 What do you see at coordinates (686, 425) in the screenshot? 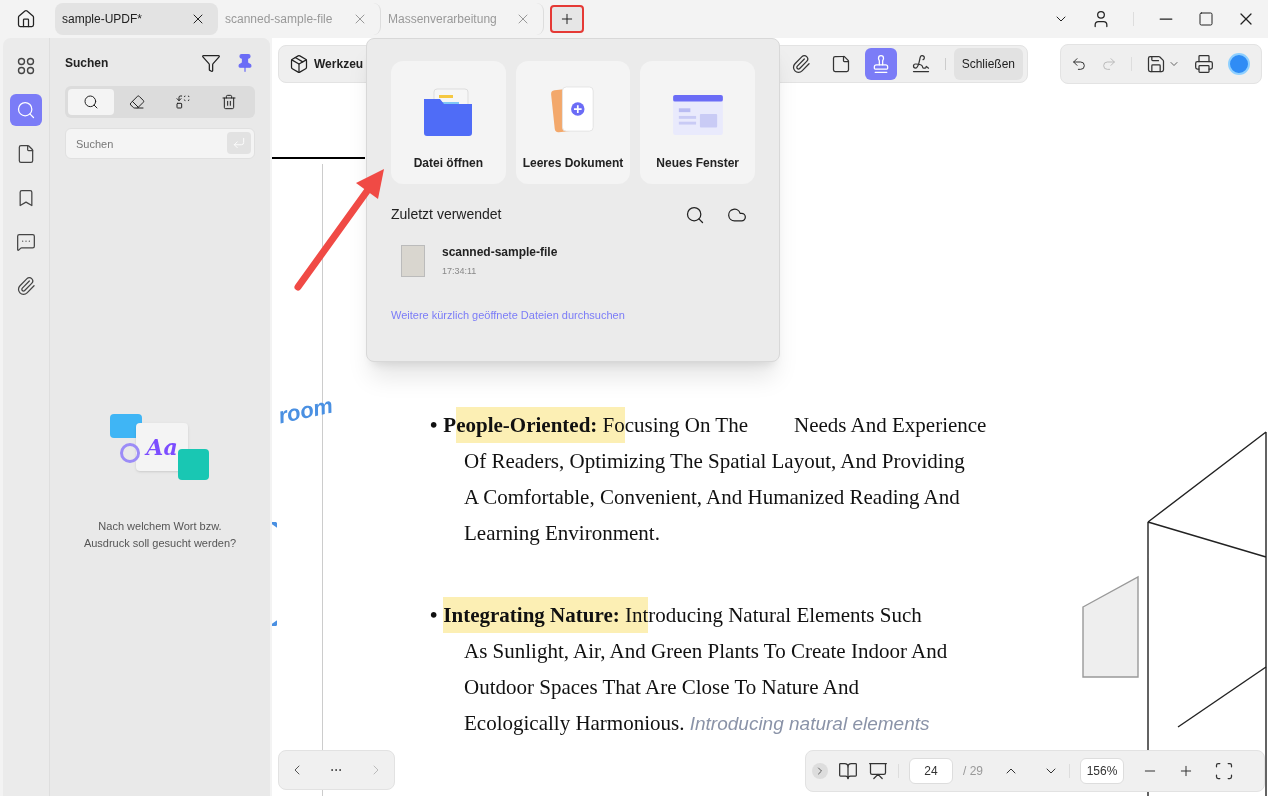
I see `document-text: cusing On The` at bounding box center [686, 425].